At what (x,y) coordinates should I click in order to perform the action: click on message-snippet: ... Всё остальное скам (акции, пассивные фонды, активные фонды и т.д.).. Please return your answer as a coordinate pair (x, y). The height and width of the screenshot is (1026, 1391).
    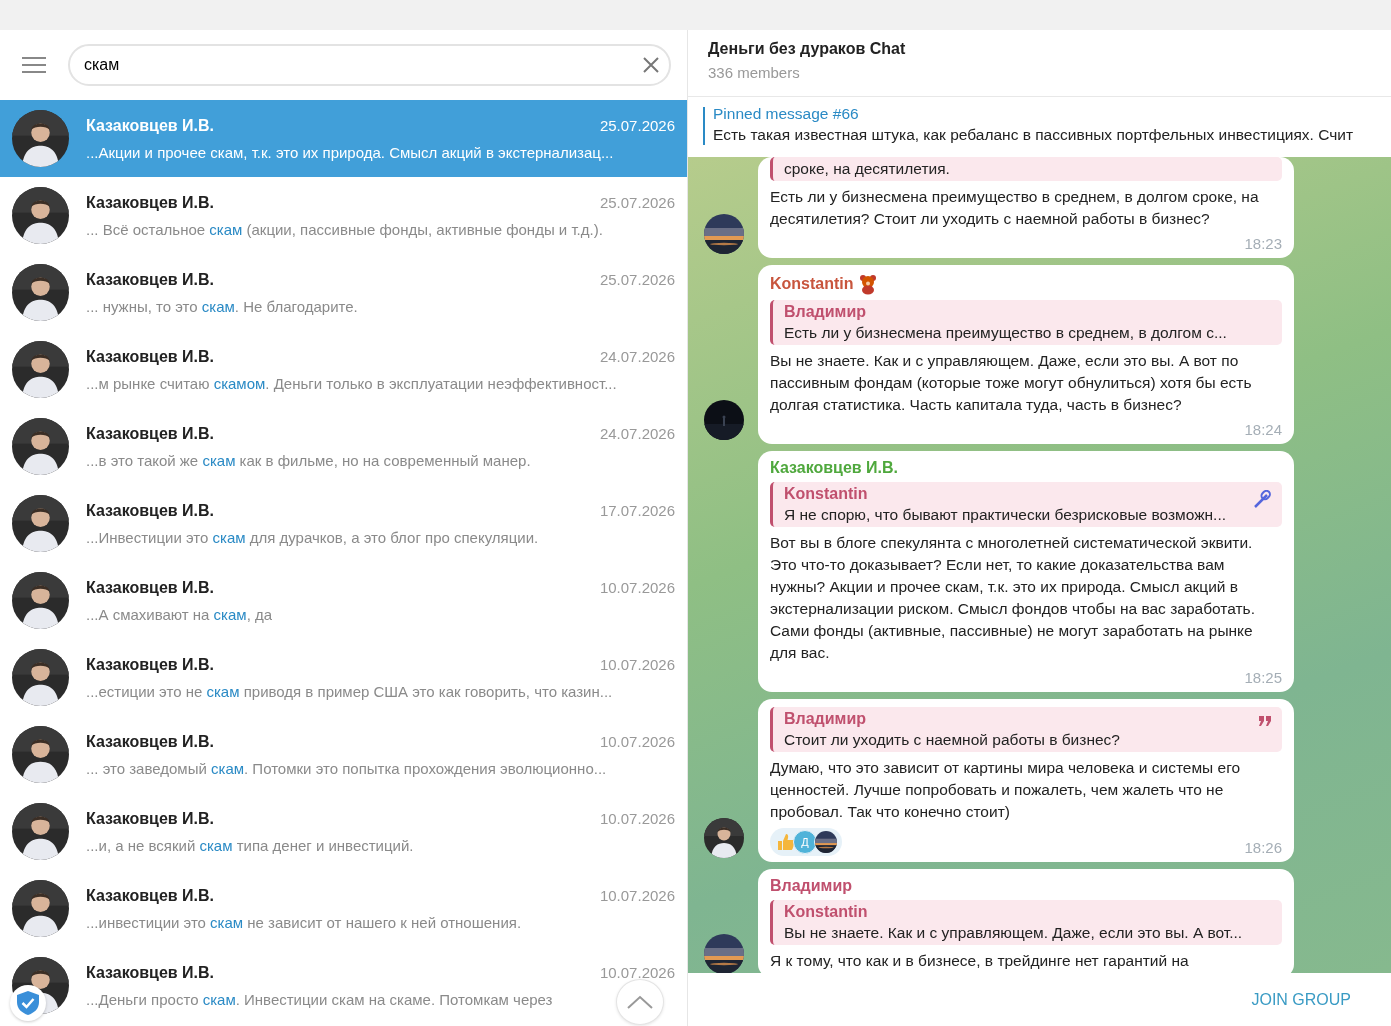
    Looking at the image, I should click on (344, 229).